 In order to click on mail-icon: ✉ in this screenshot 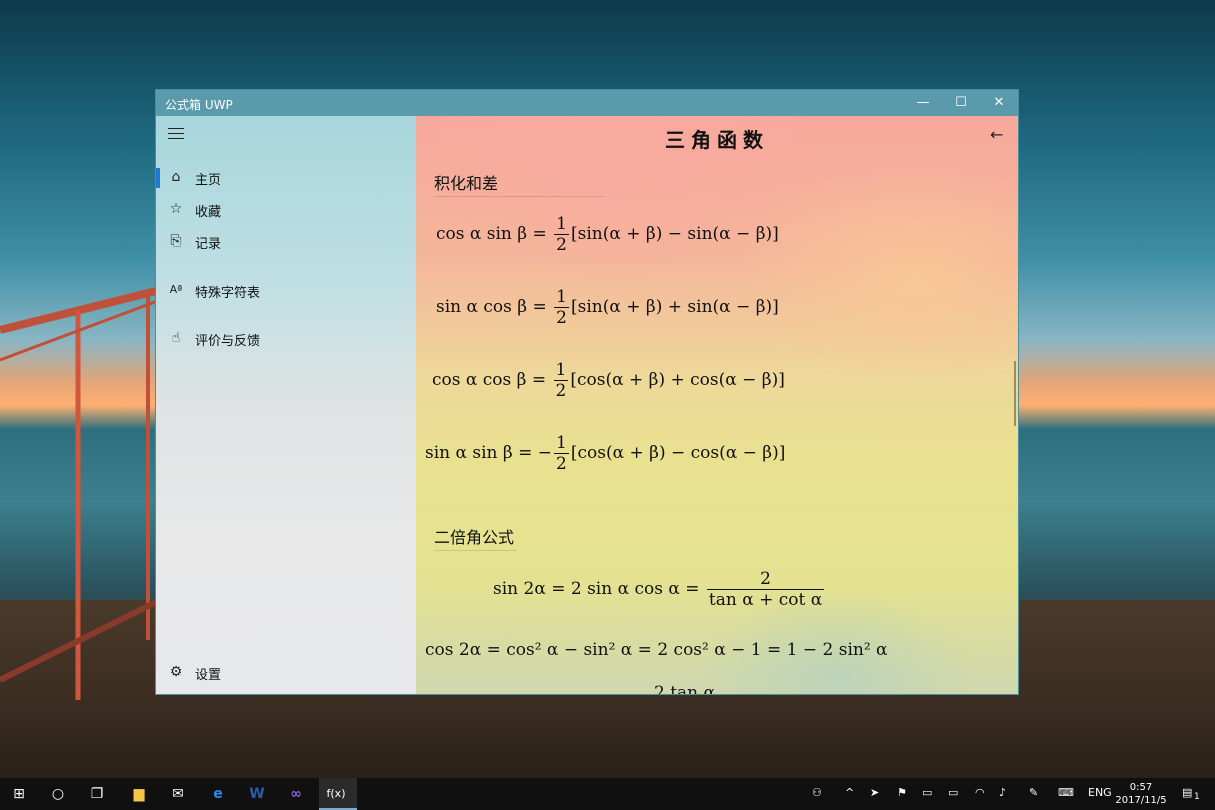, I will do `click(178, 794)`.